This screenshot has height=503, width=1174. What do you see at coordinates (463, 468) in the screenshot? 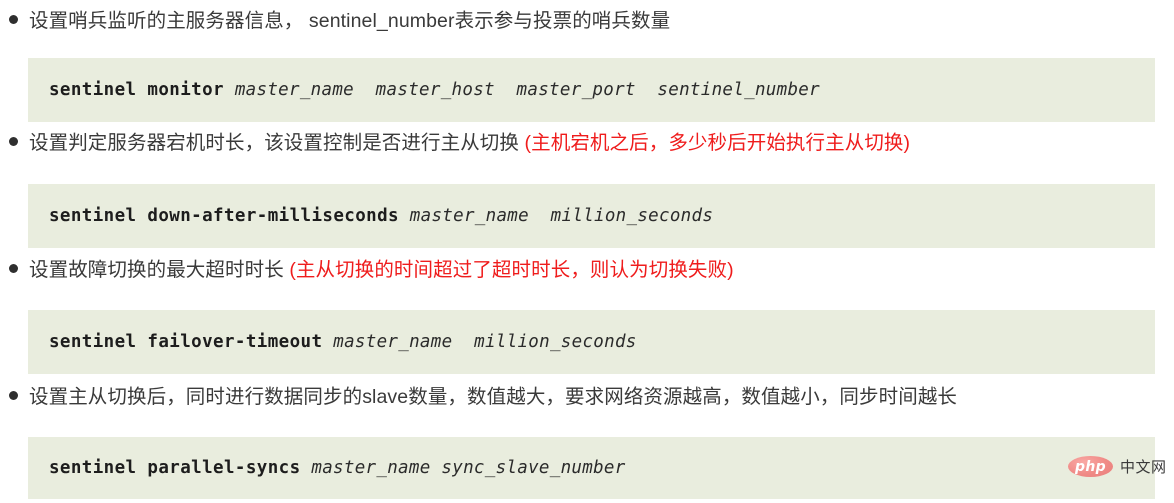
I see `code-arguments: master_name sync_slave_number` at bounding box center [463, 468].